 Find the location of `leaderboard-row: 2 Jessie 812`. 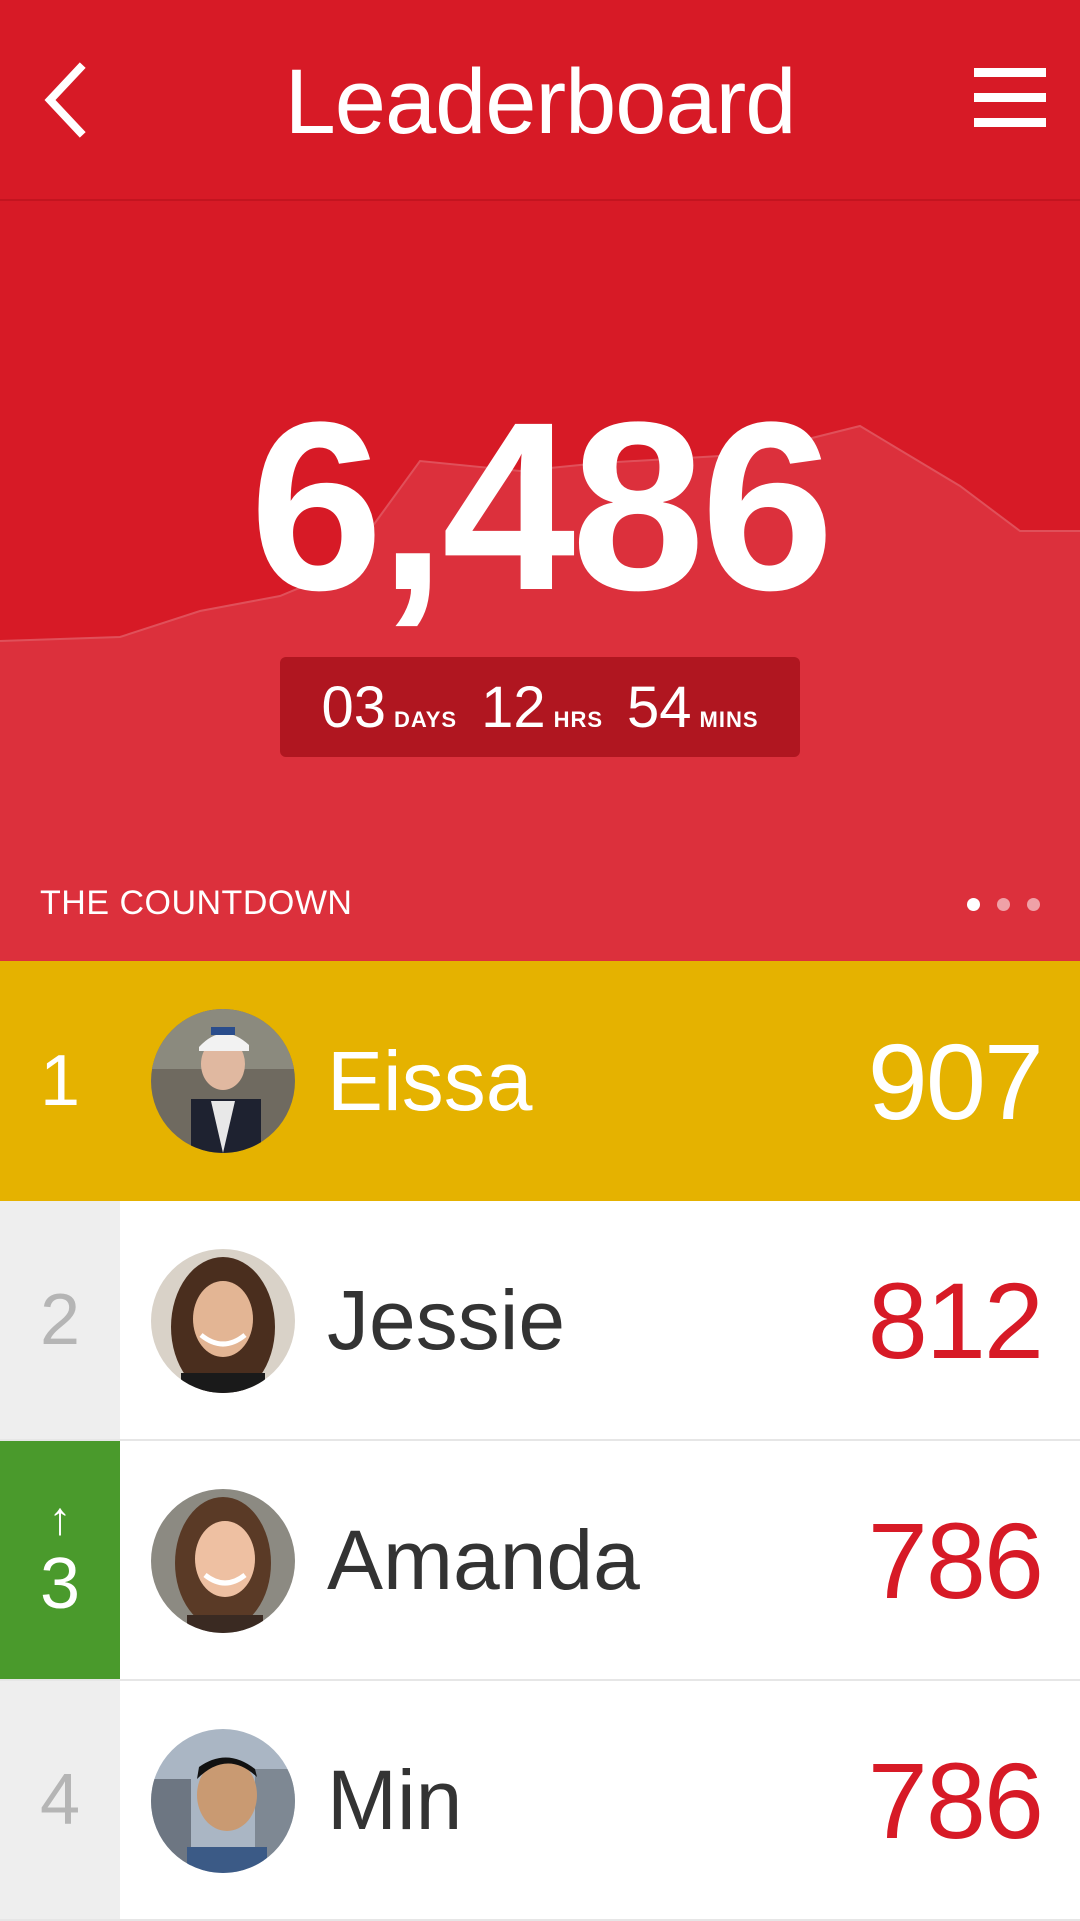

leaderboard-row: 2 Jessie 812 is located at coordinates (540, 1321).